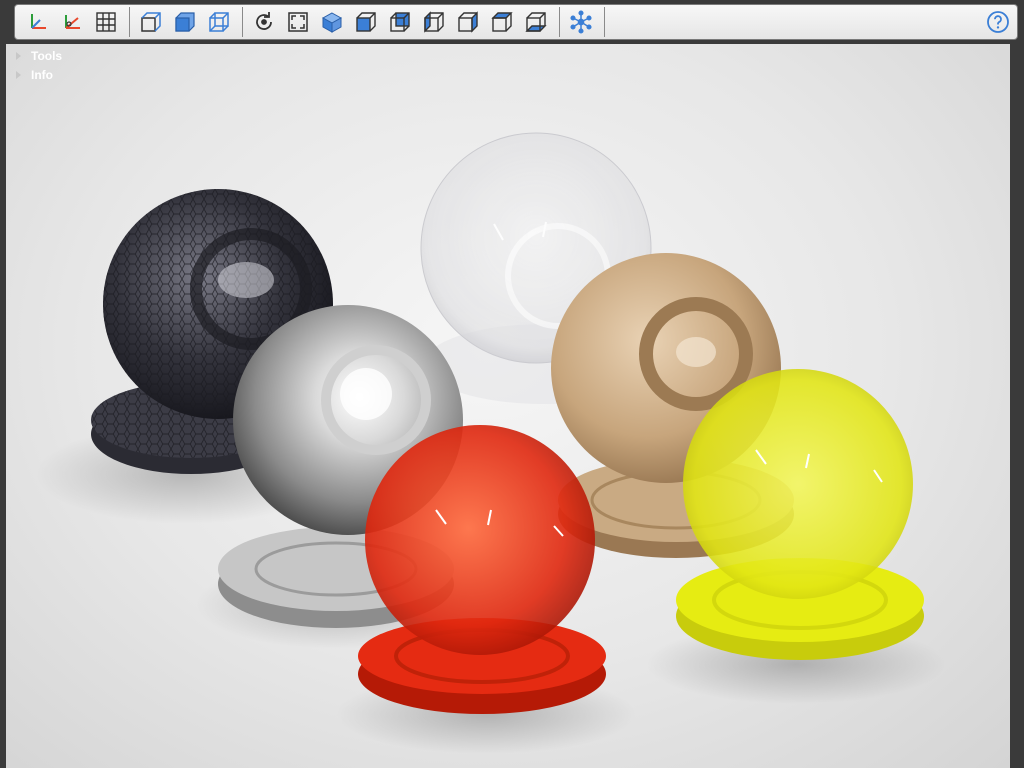 This screenshot has width=1024, height=768. Describe the element at coordinates (482, 569) in the screenshot. I see `red-glass-sphere` at that location.